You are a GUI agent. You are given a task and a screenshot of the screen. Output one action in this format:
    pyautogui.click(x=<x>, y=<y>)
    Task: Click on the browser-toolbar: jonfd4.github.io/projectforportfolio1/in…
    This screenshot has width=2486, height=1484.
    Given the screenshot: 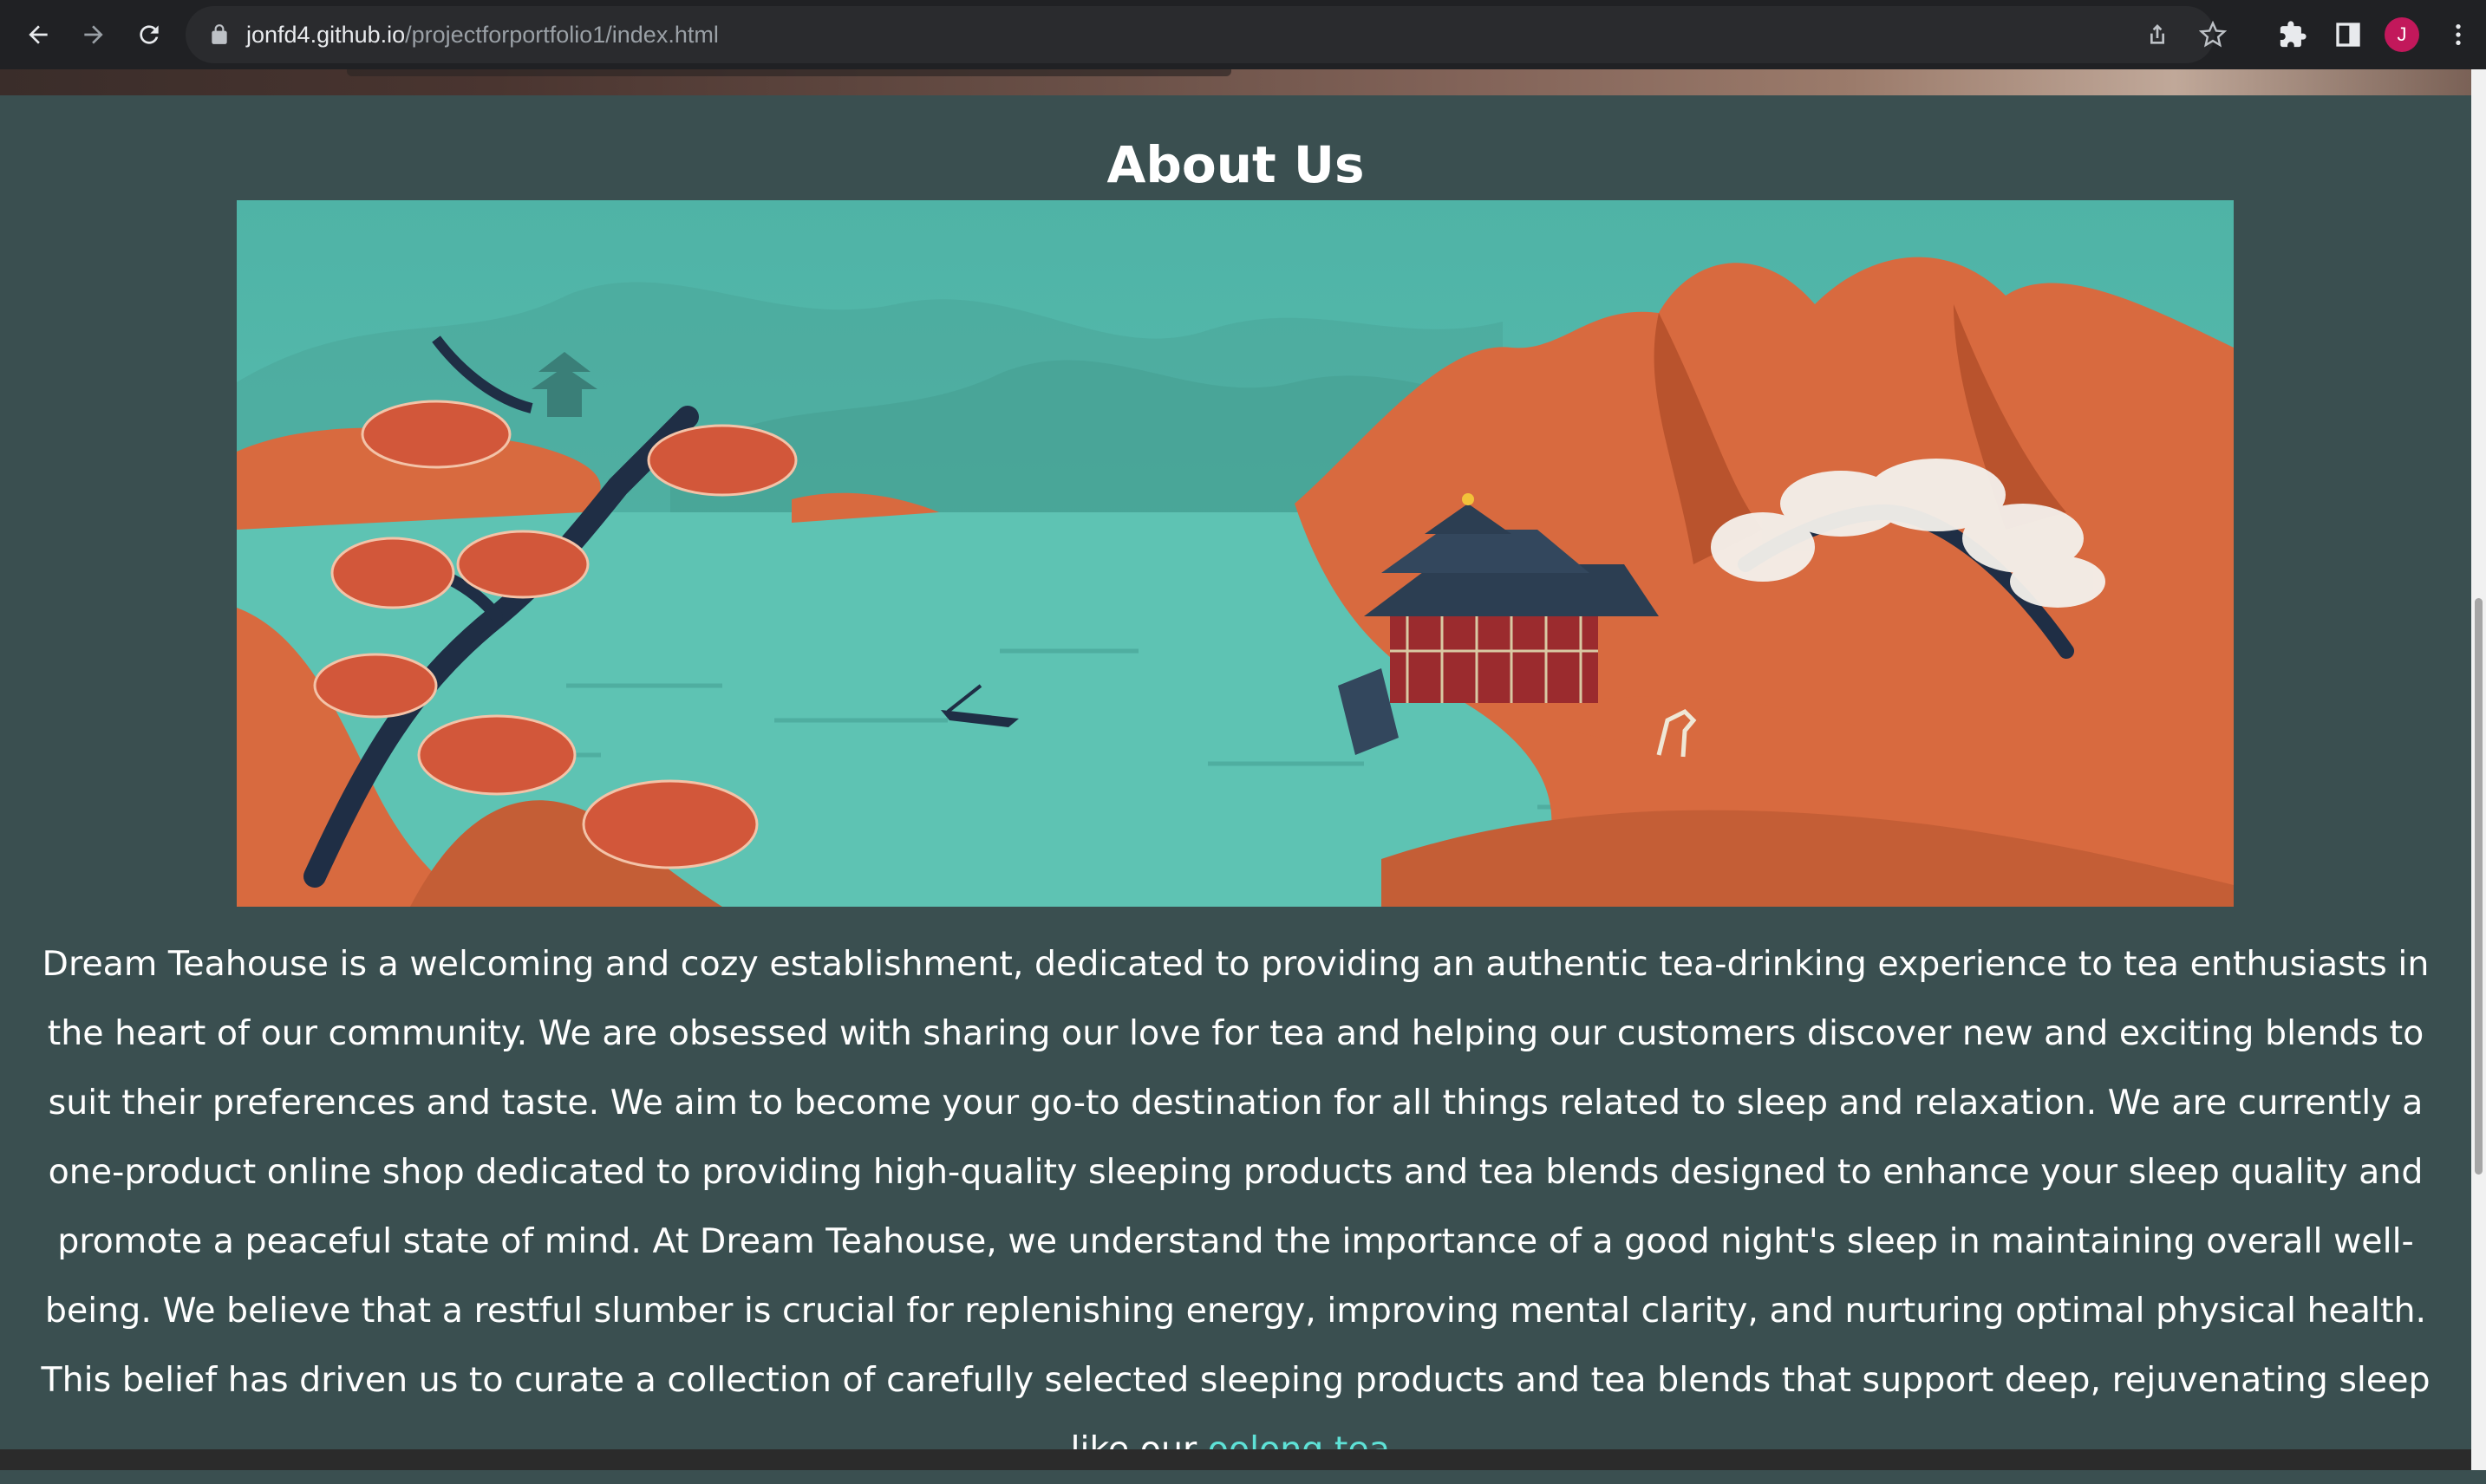 What is the action you would take?
    pyautogui.click(x=1243, y=35)
    